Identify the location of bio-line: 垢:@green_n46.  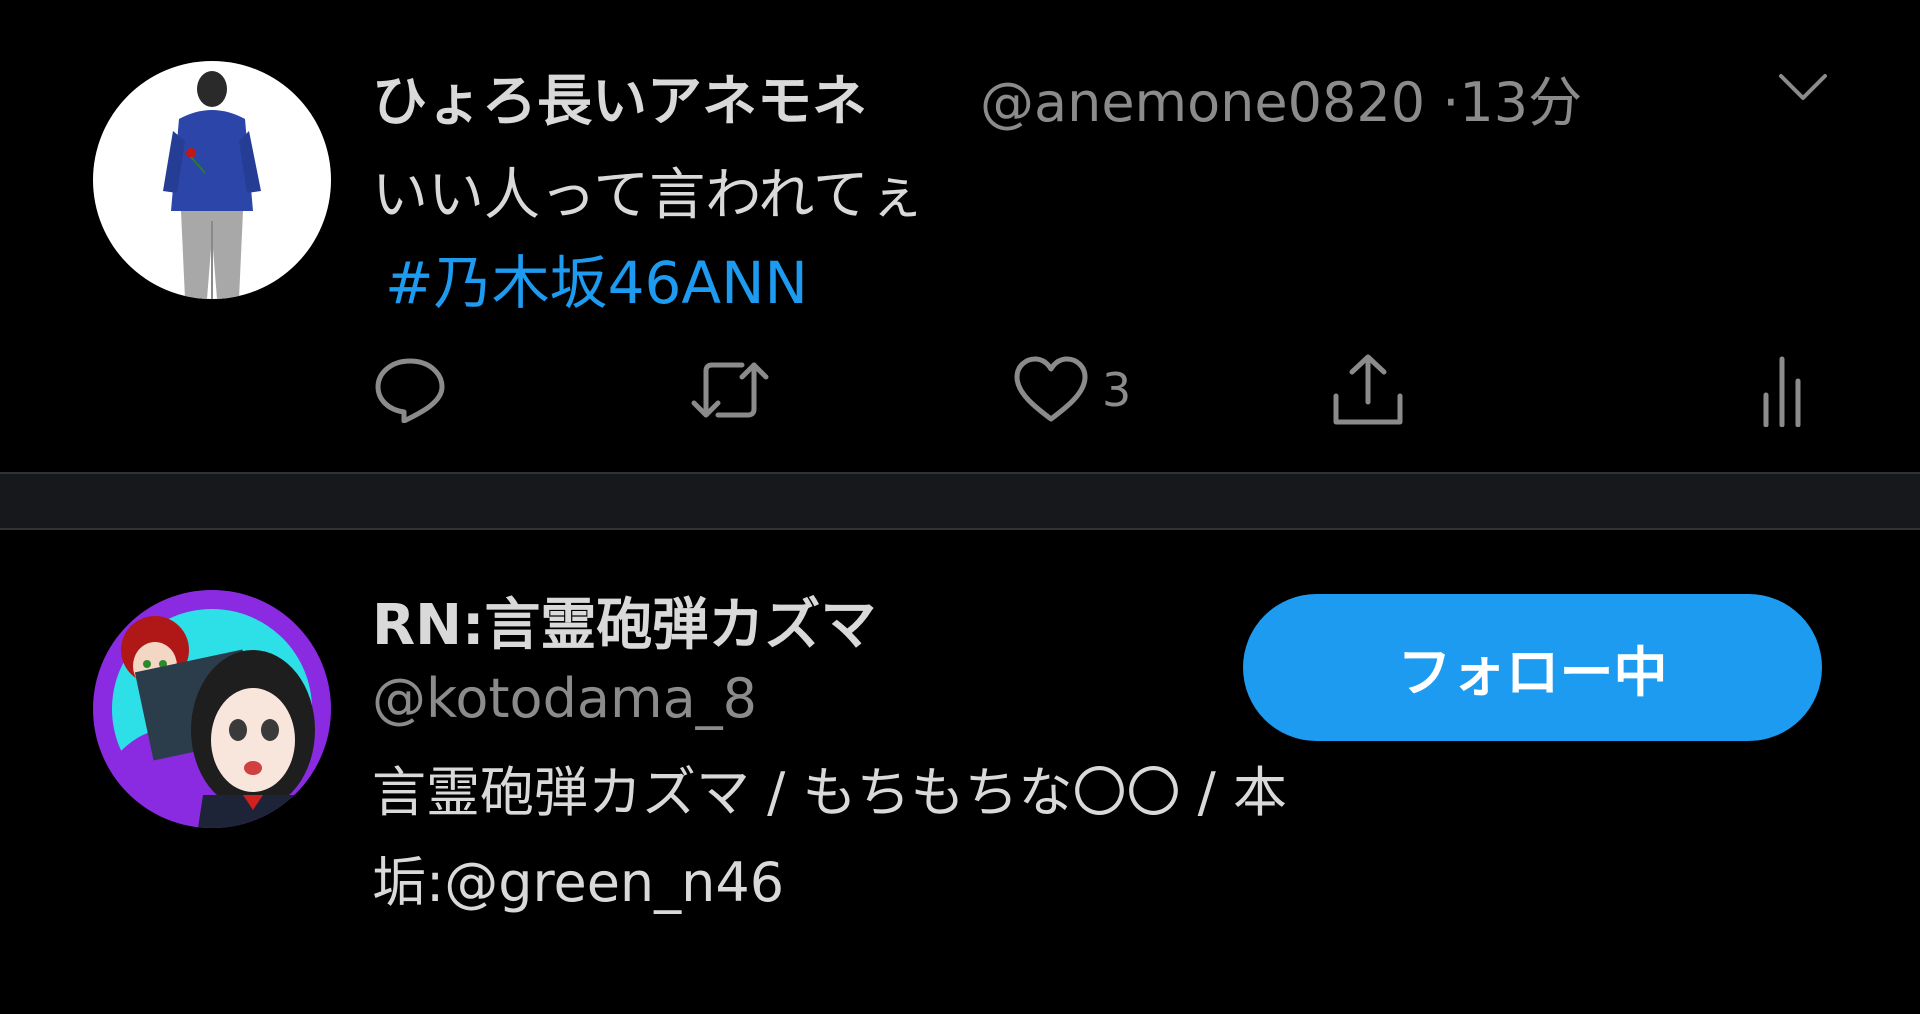
(578, 882).